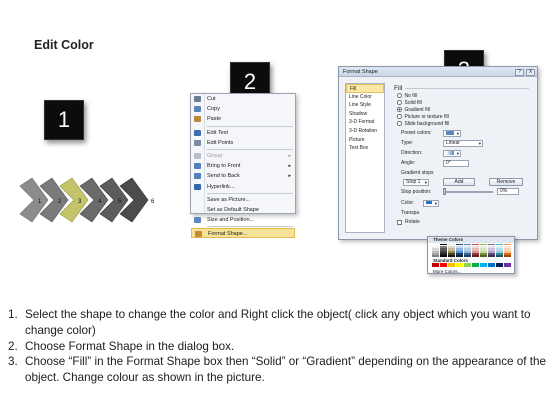  What do you see at coordinates (365, 140) in the screenshot?
I see `nav-picture: Picture` at bounding box center [365, 140].